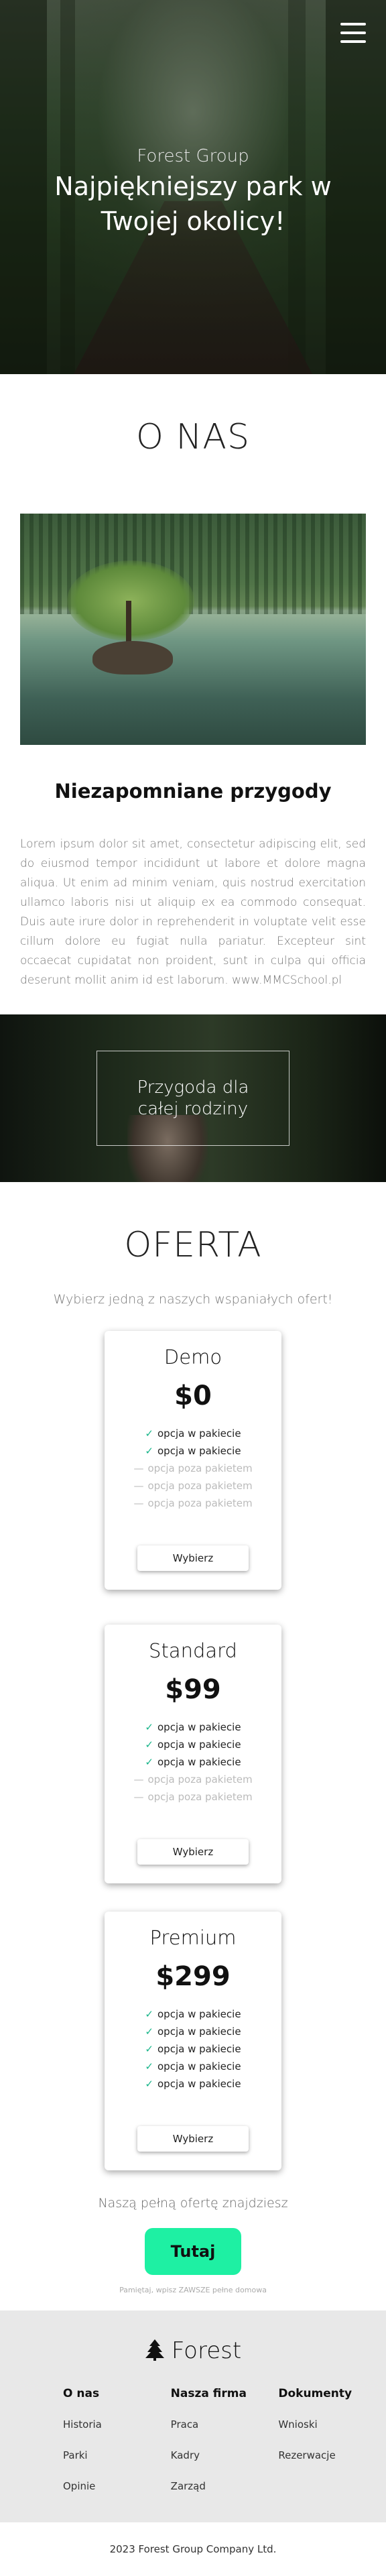 This screenshot has height=2576, width=386. What do you see at coordinates (315, 2393) in the screenshot?
I see `footer-column-title: Dokumenty` at bounding box center [315, 2393].